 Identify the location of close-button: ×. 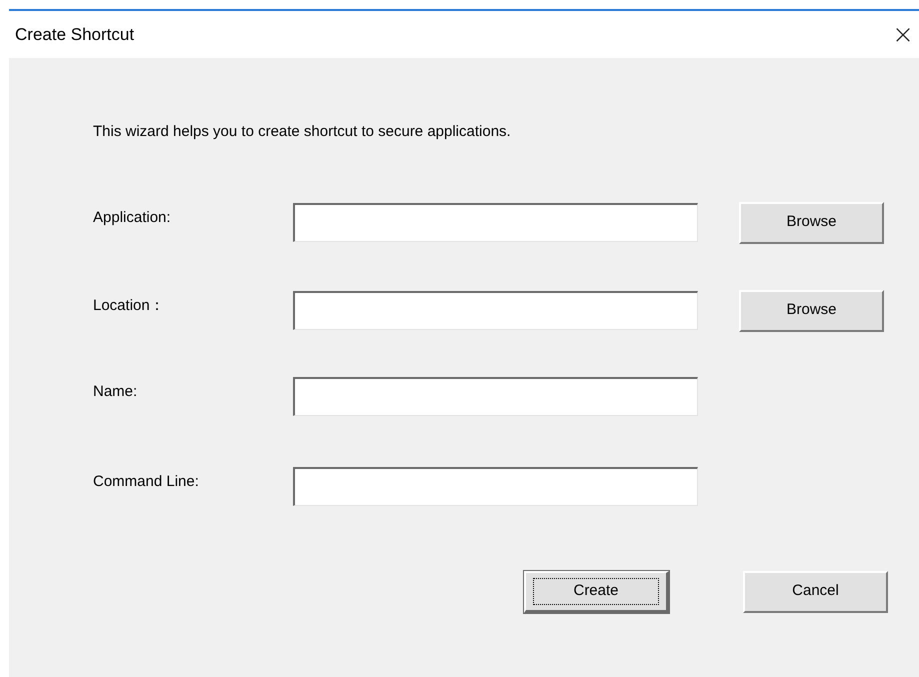
(903, 34).